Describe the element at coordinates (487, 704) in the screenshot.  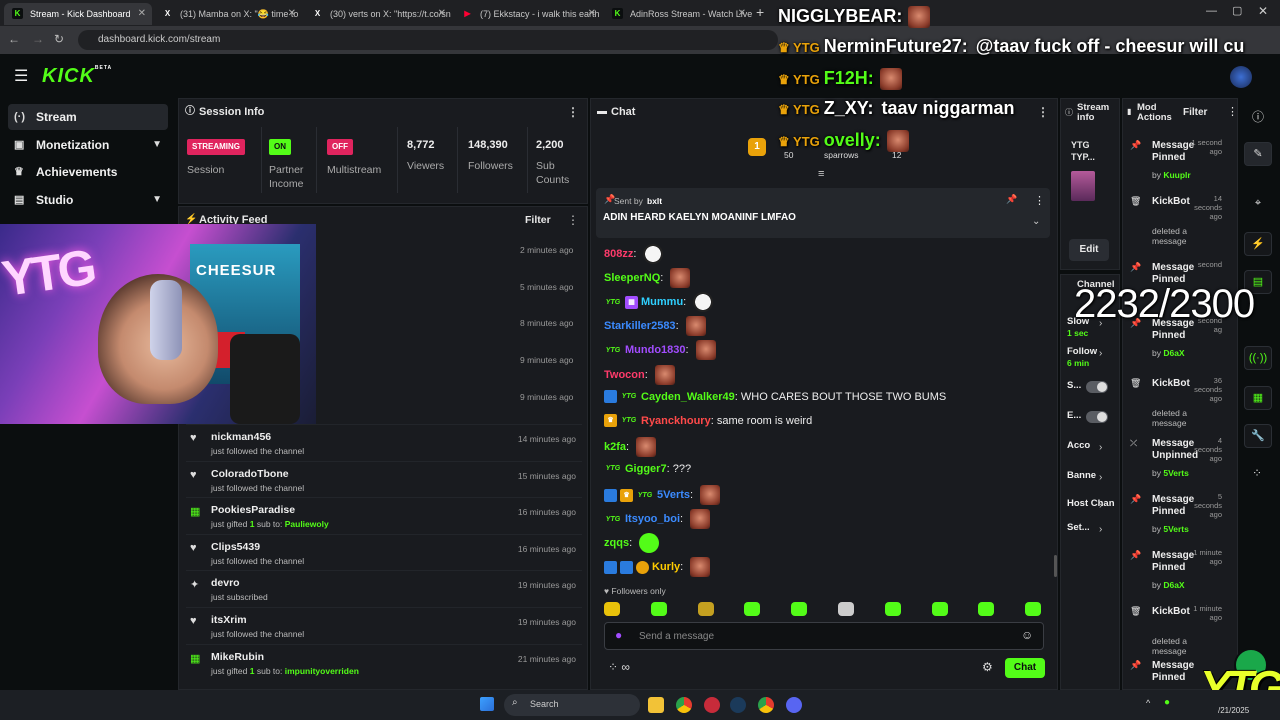
I see `windows-start-icon` at that location.